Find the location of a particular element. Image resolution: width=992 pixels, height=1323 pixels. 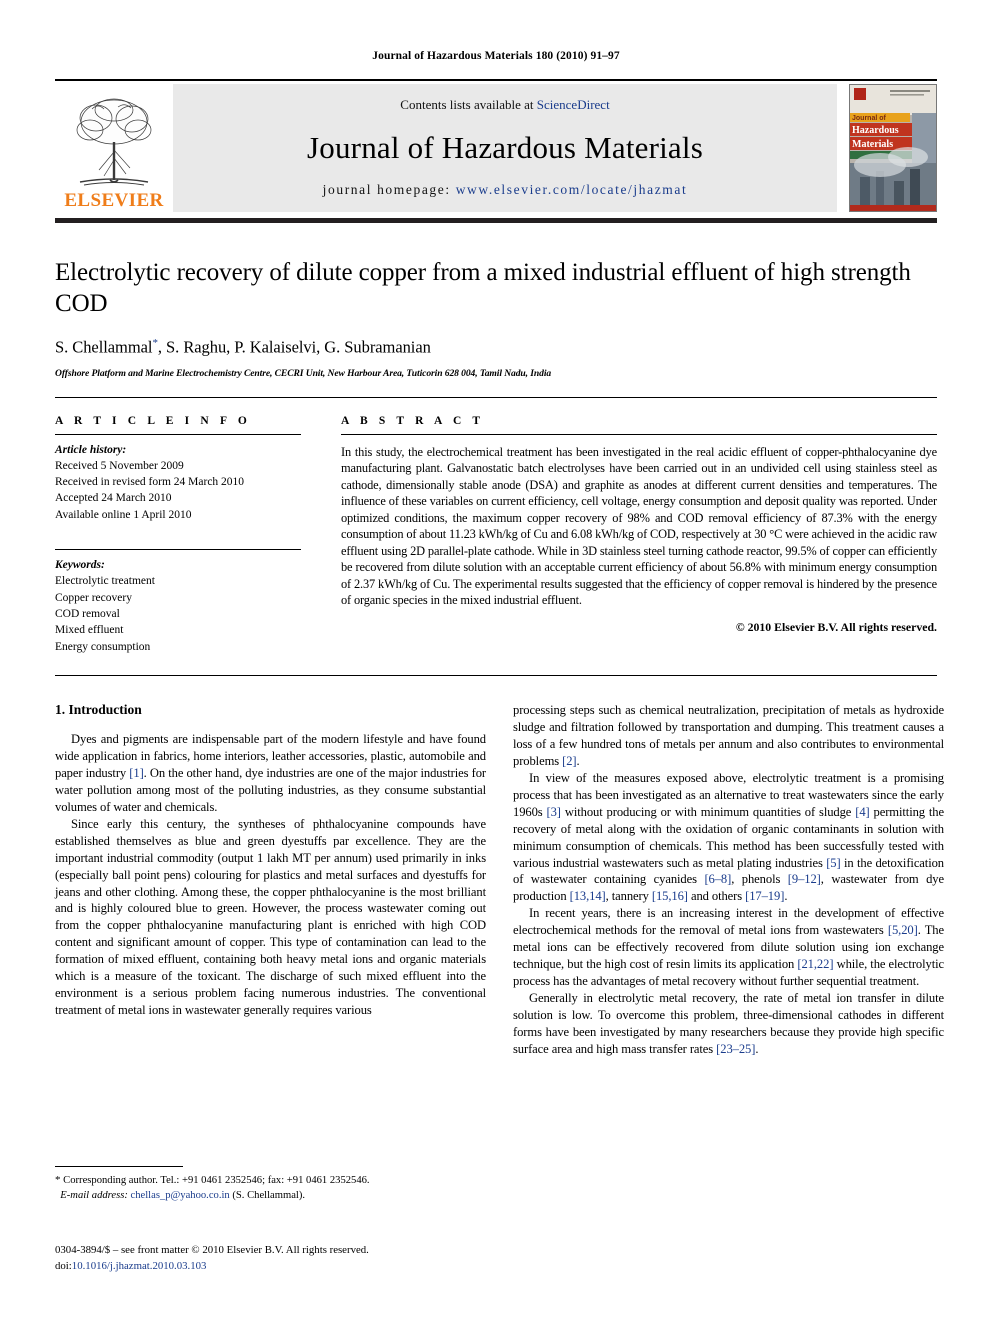

info-divider-keywords is located at coordinates (178, 550).